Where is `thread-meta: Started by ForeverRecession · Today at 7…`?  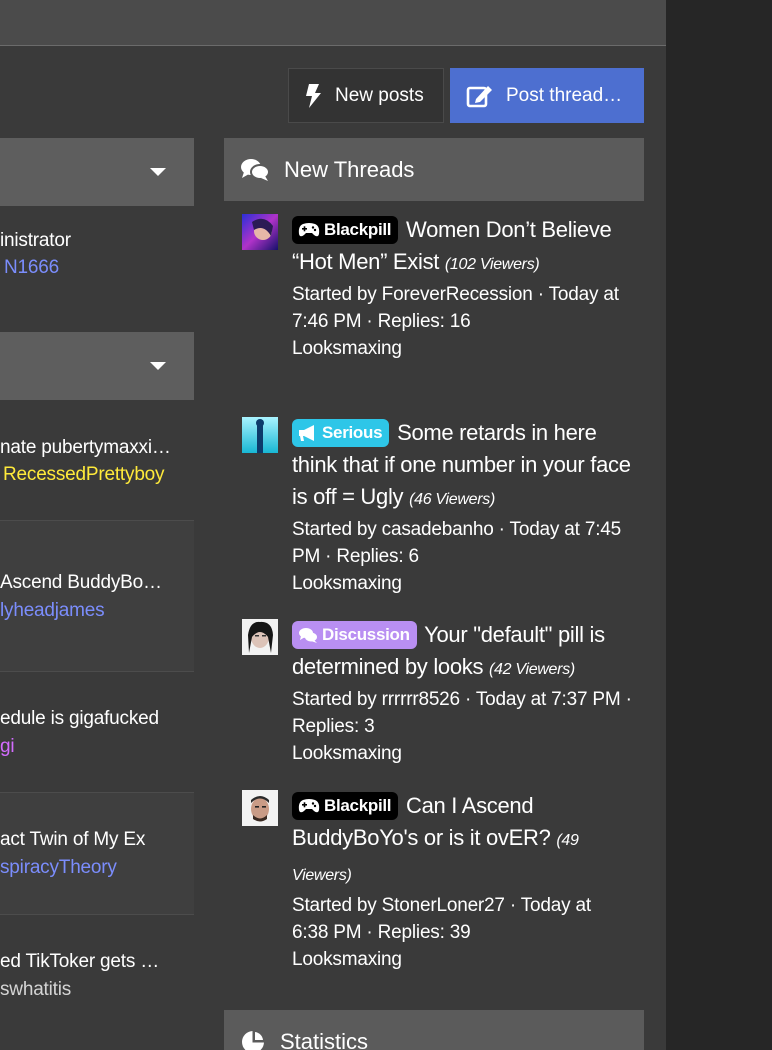 thread-meta: Started by ForeverRecession · Today at 7… is located at coordinates (455, 308).